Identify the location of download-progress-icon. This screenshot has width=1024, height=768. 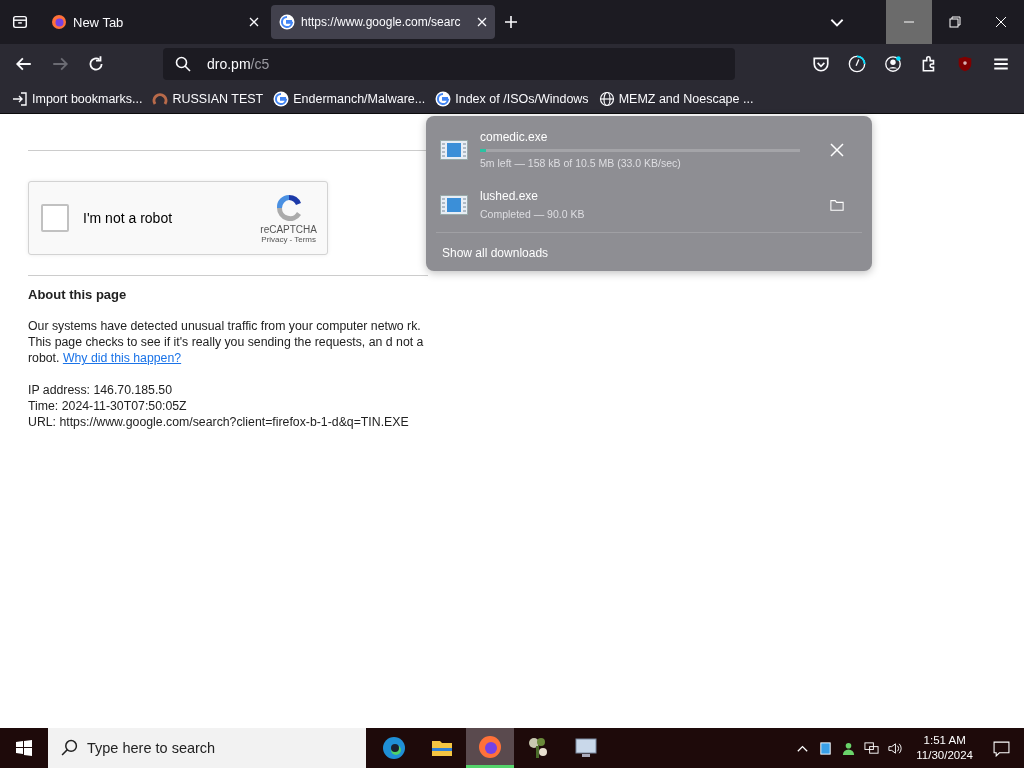
(857, 64).